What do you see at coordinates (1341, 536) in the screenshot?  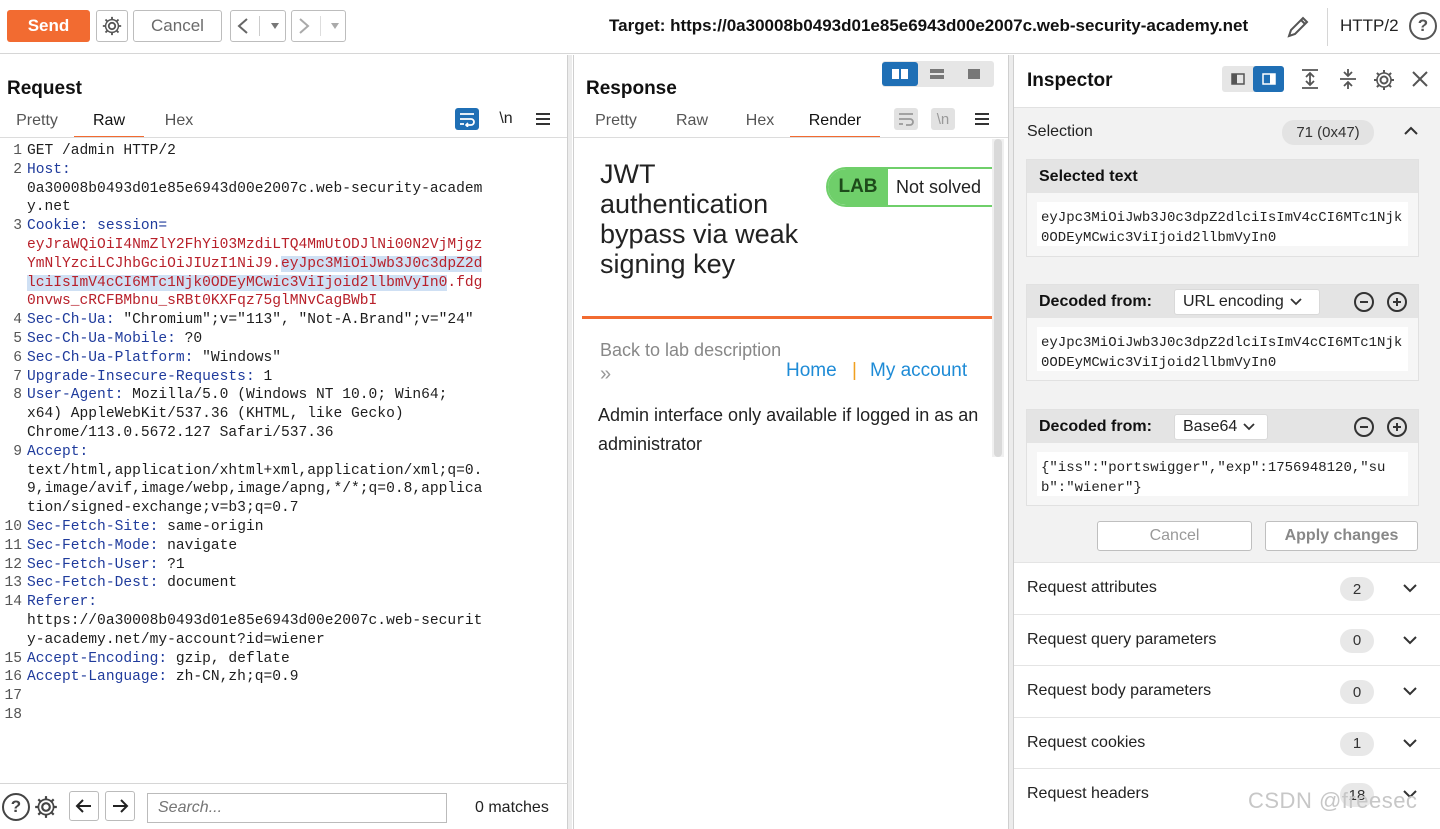 I see `apply-changes-button: Apply changes` at bounding box center [1341, 536].